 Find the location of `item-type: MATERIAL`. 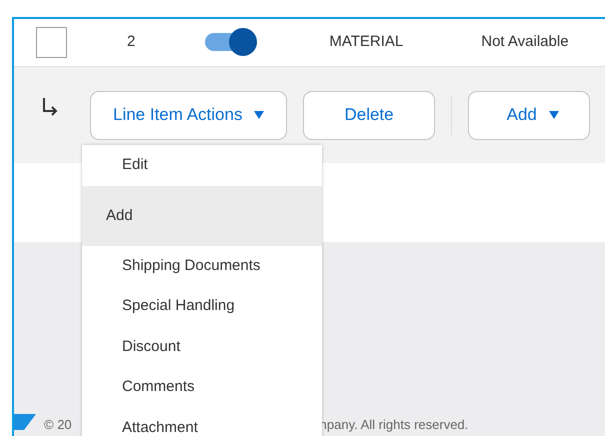

item-type: MATERIAL is located at coordinates (366, 42).